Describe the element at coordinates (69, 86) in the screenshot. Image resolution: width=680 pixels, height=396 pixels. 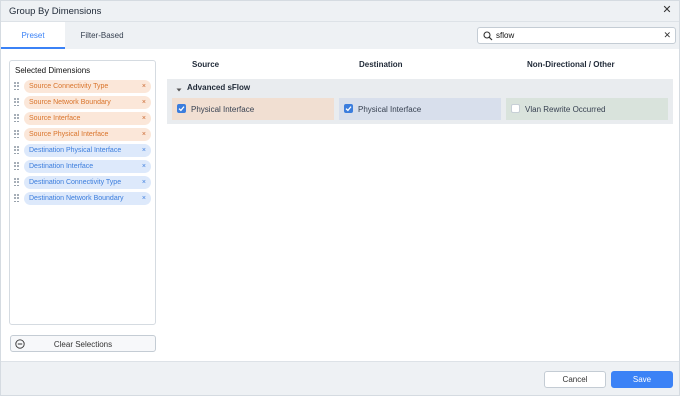
I see `dimension-chip-label: Source Connectivity Type` at that location.